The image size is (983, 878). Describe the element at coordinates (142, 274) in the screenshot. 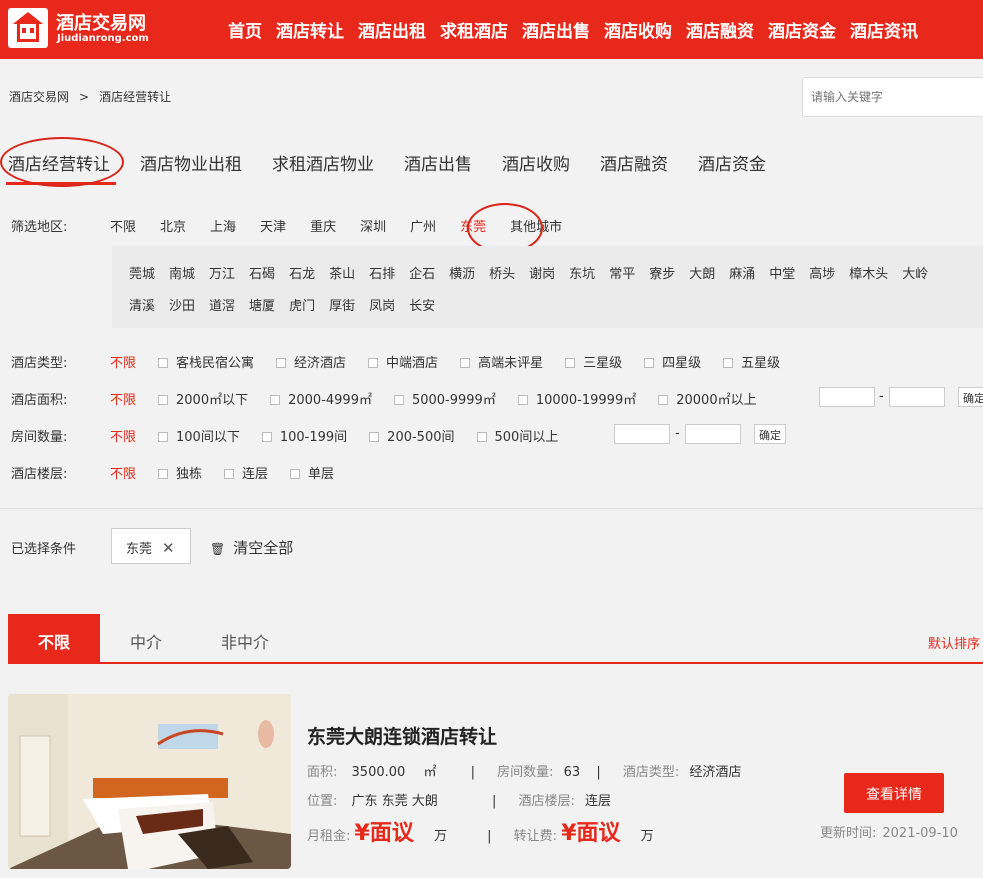

I see `district-option: 莞城` at that location.